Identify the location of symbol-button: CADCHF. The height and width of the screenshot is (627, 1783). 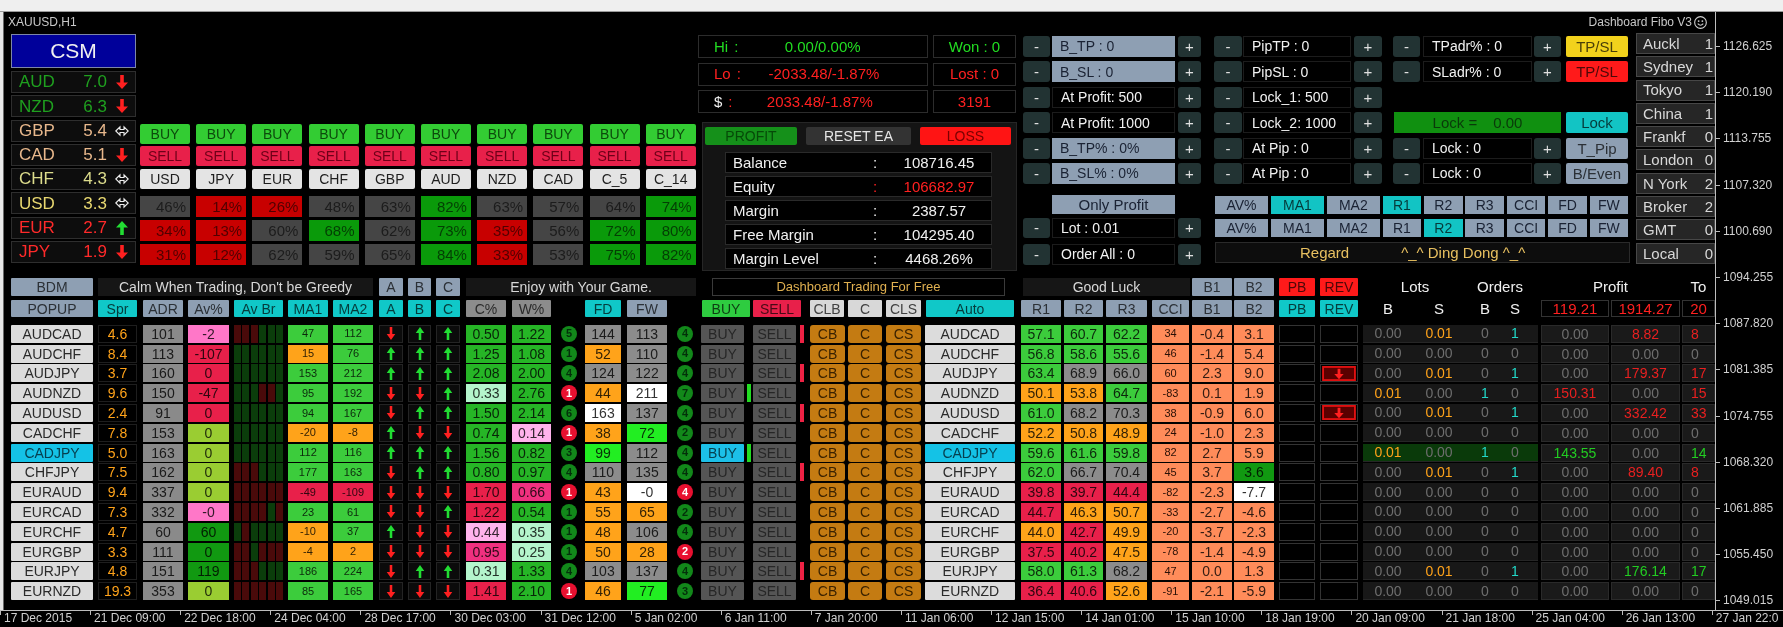
(52, 432).